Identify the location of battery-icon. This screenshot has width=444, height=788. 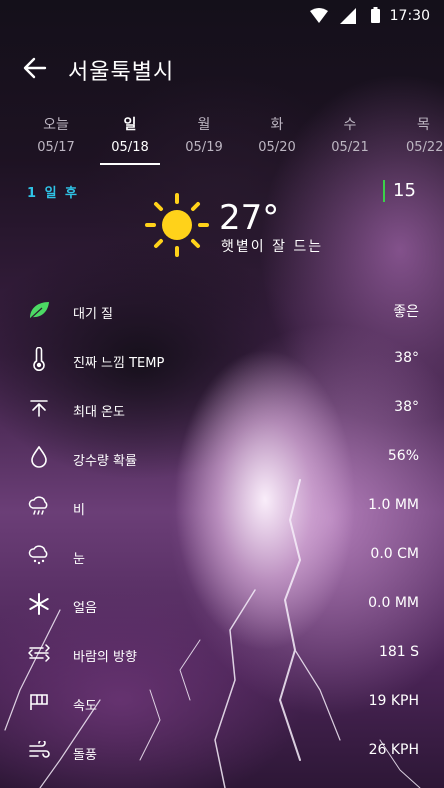
(375, 15).